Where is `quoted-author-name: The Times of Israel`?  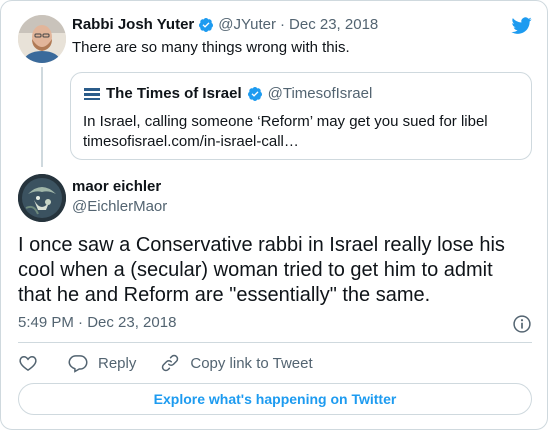
quoted-author-name: The Times of Israel is located at coordinates (174, 93).